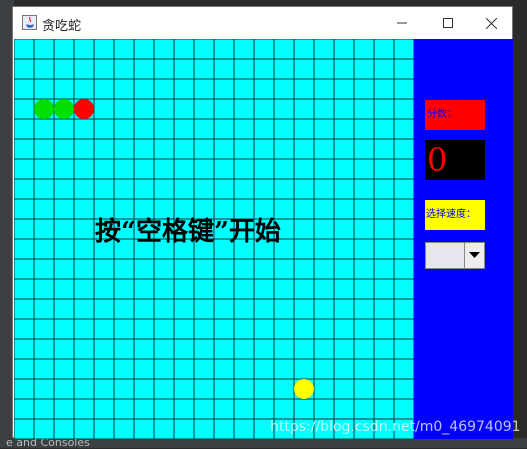 The height and width of the screenshot is (449, 527). I want to click on ide-bottom-bar: e and Consoles, so click(263, 442).